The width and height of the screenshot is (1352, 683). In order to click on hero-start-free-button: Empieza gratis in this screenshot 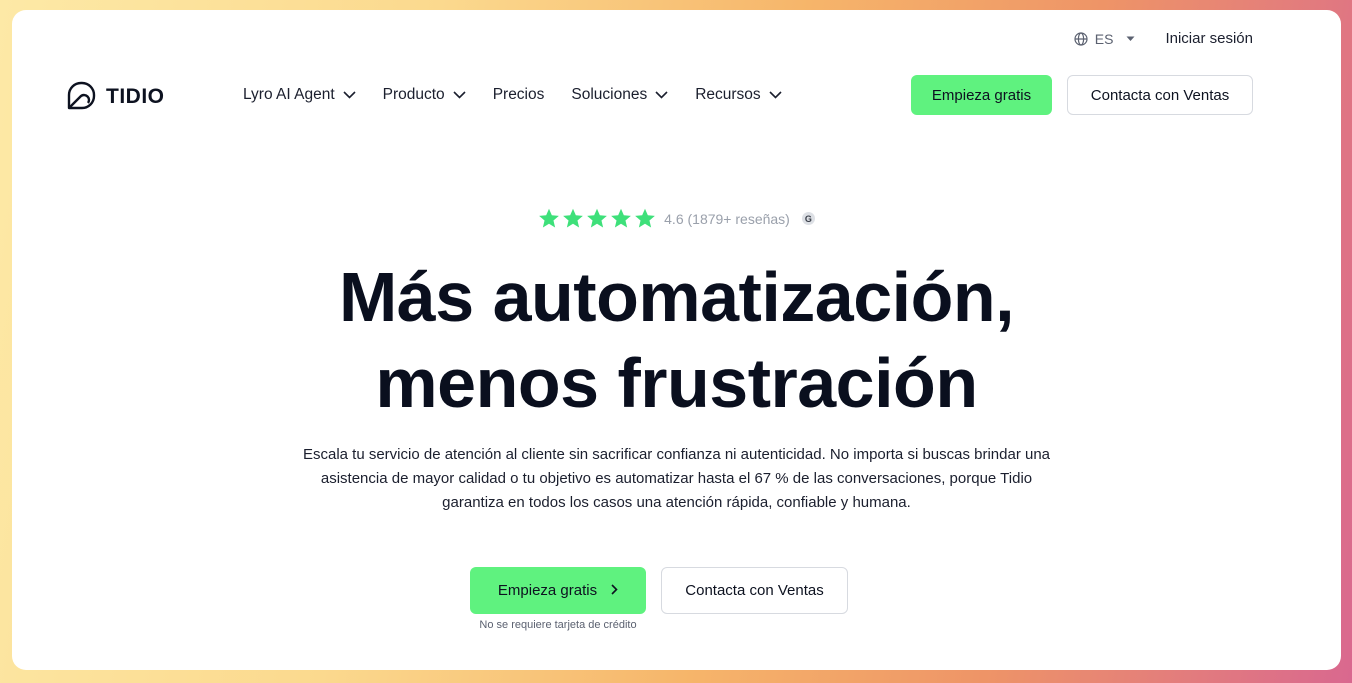, I will do `click(558, 590)`.